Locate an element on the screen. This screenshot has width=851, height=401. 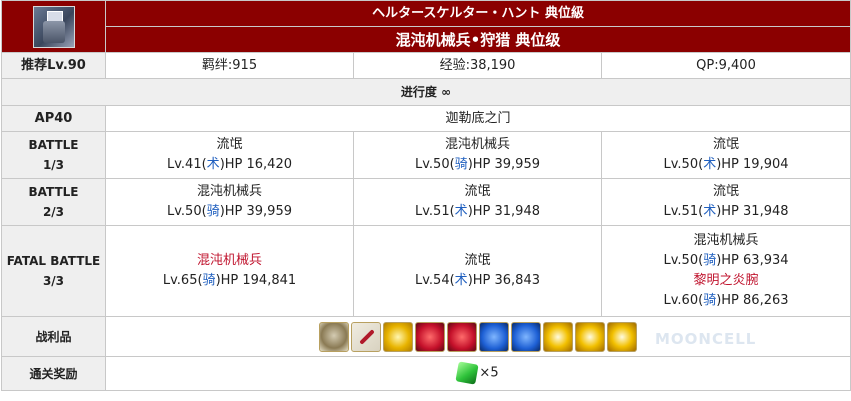
exp-value: 经验:38,190 is located at coordinates (477, 65).